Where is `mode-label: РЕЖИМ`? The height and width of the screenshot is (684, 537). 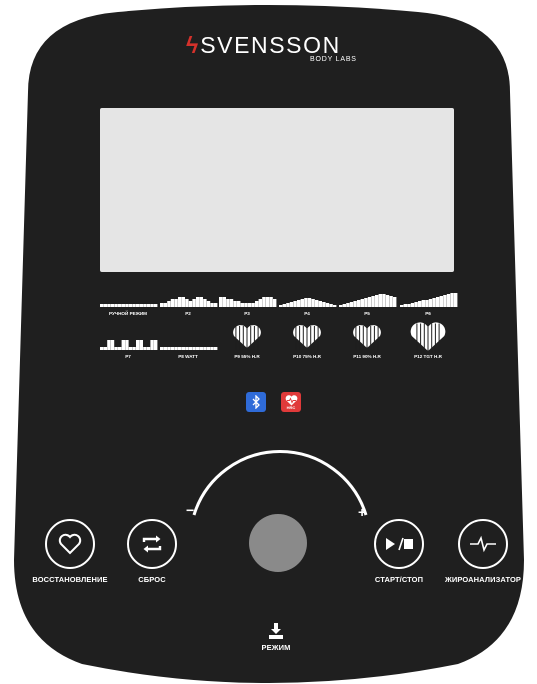 mode-label: РЕЖИМ is located at coordinates (276, 647).